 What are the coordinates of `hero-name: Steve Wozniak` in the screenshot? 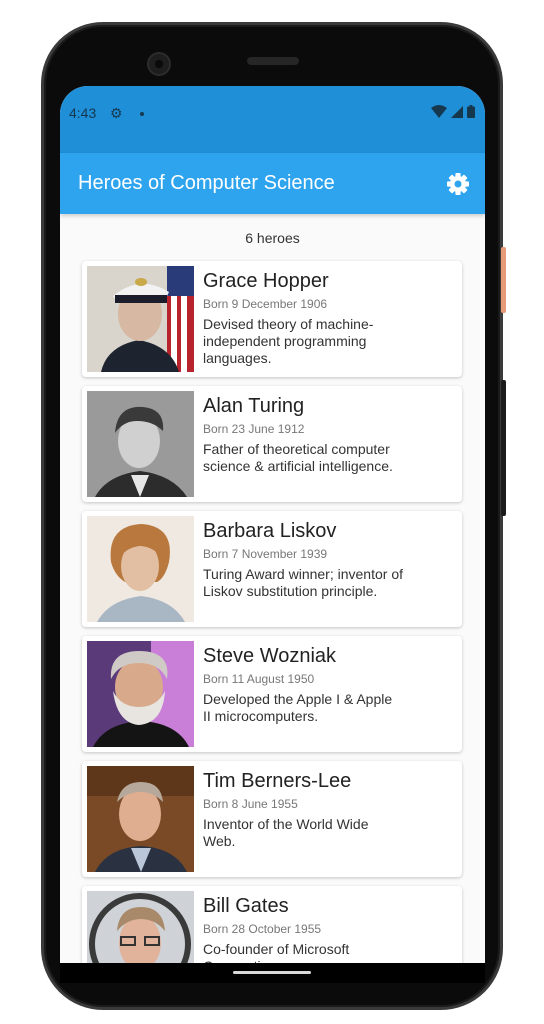 It's located at (270, 656).